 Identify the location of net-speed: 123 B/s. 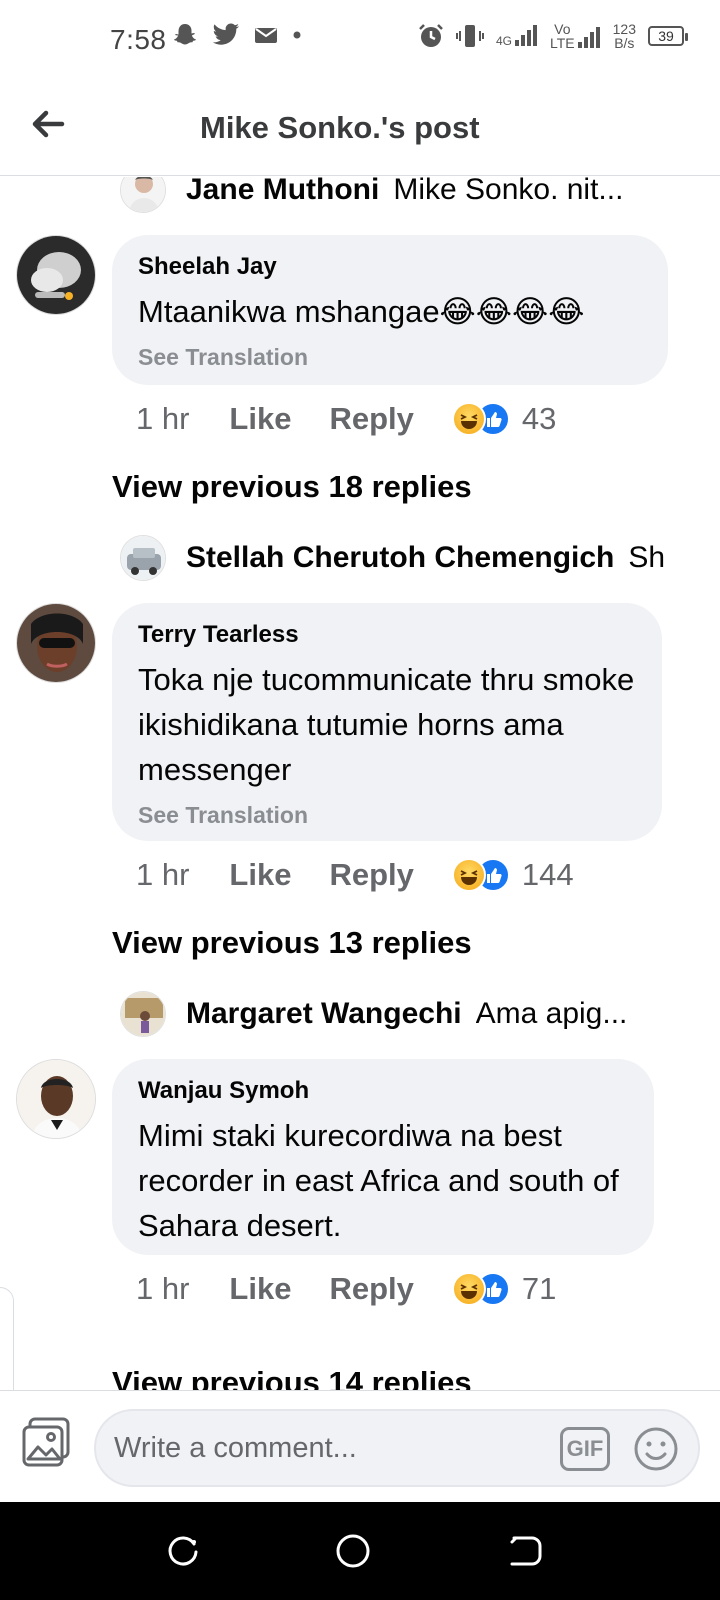
(624, 36).